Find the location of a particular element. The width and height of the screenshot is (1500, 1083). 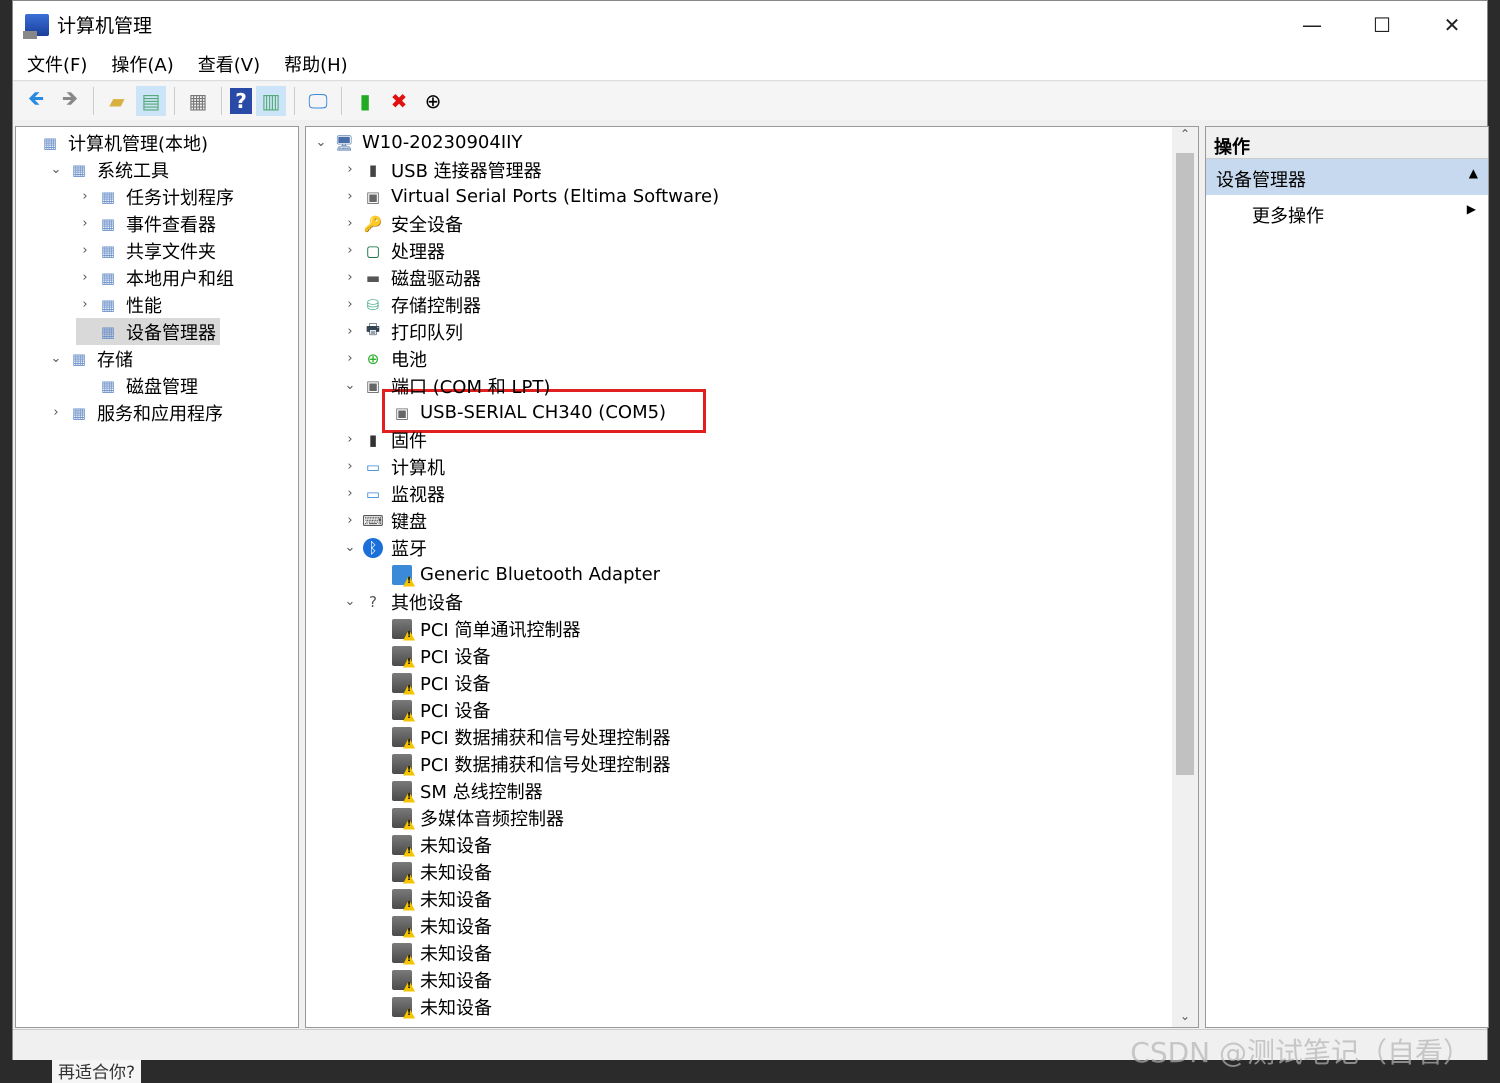

left-tree-item: ⌄ ▦ 存储 is located at coordinates (90, 358).